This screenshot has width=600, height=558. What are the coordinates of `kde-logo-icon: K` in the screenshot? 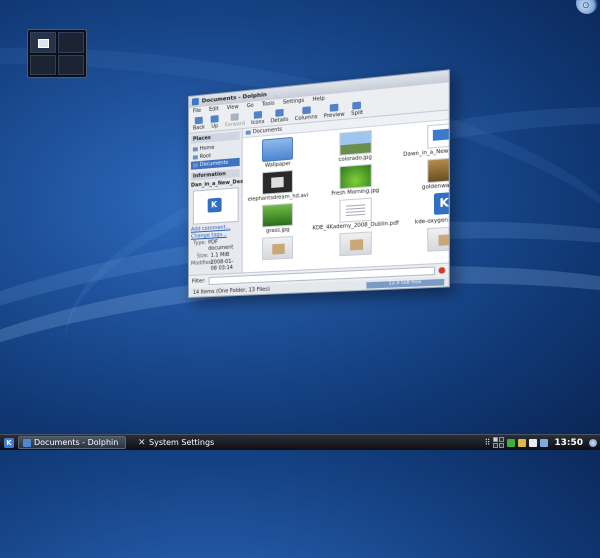 It's located at (214, 205).